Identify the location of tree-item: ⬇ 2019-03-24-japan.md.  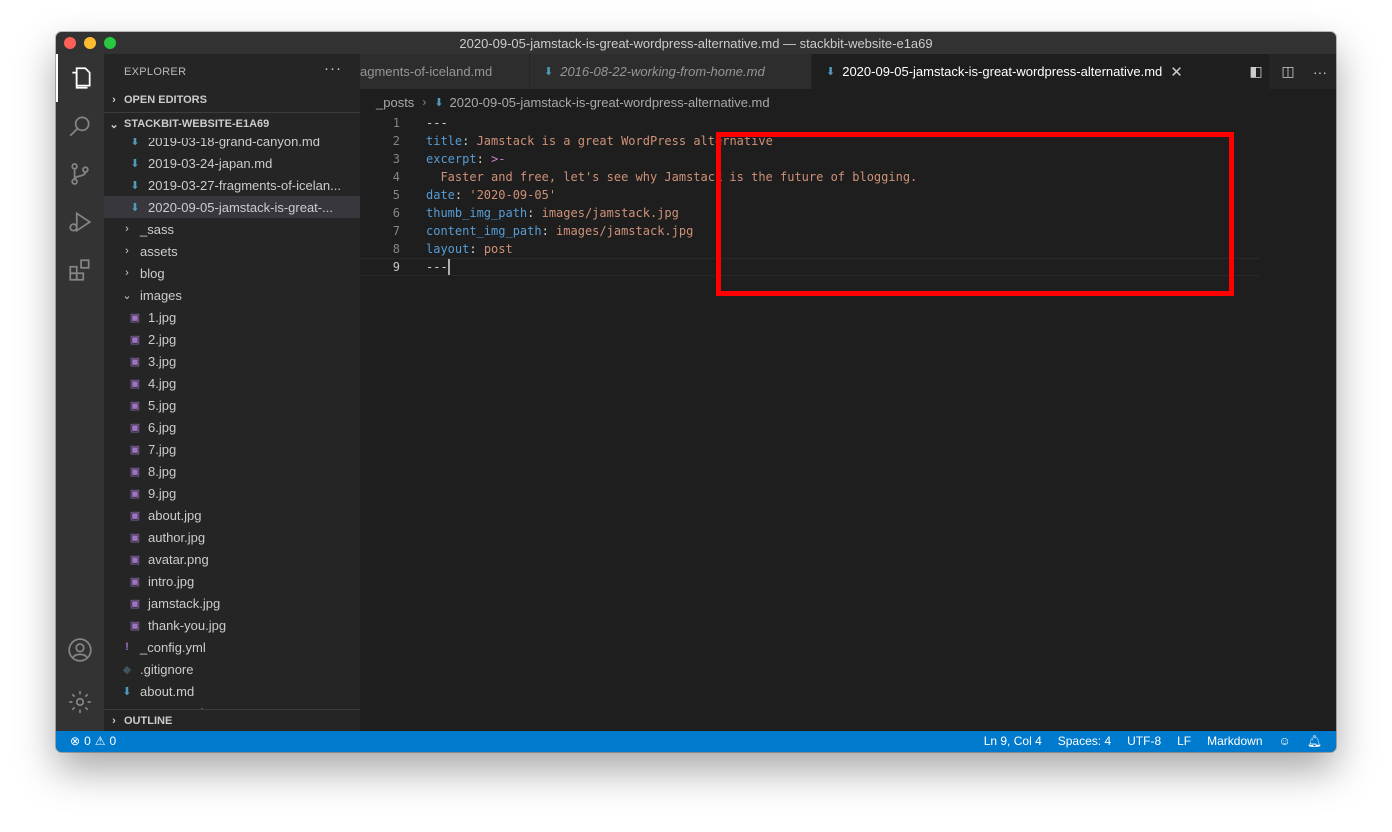
(232, 163).